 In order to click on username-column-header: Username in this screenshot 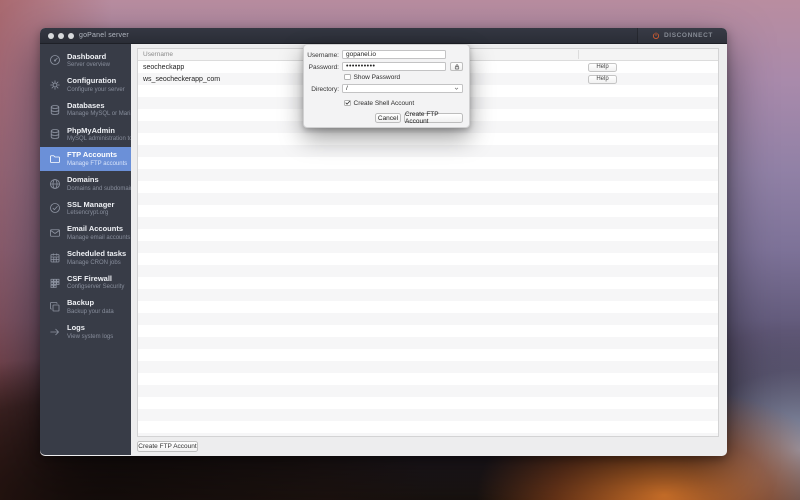, I will do `click(158, 54)`.